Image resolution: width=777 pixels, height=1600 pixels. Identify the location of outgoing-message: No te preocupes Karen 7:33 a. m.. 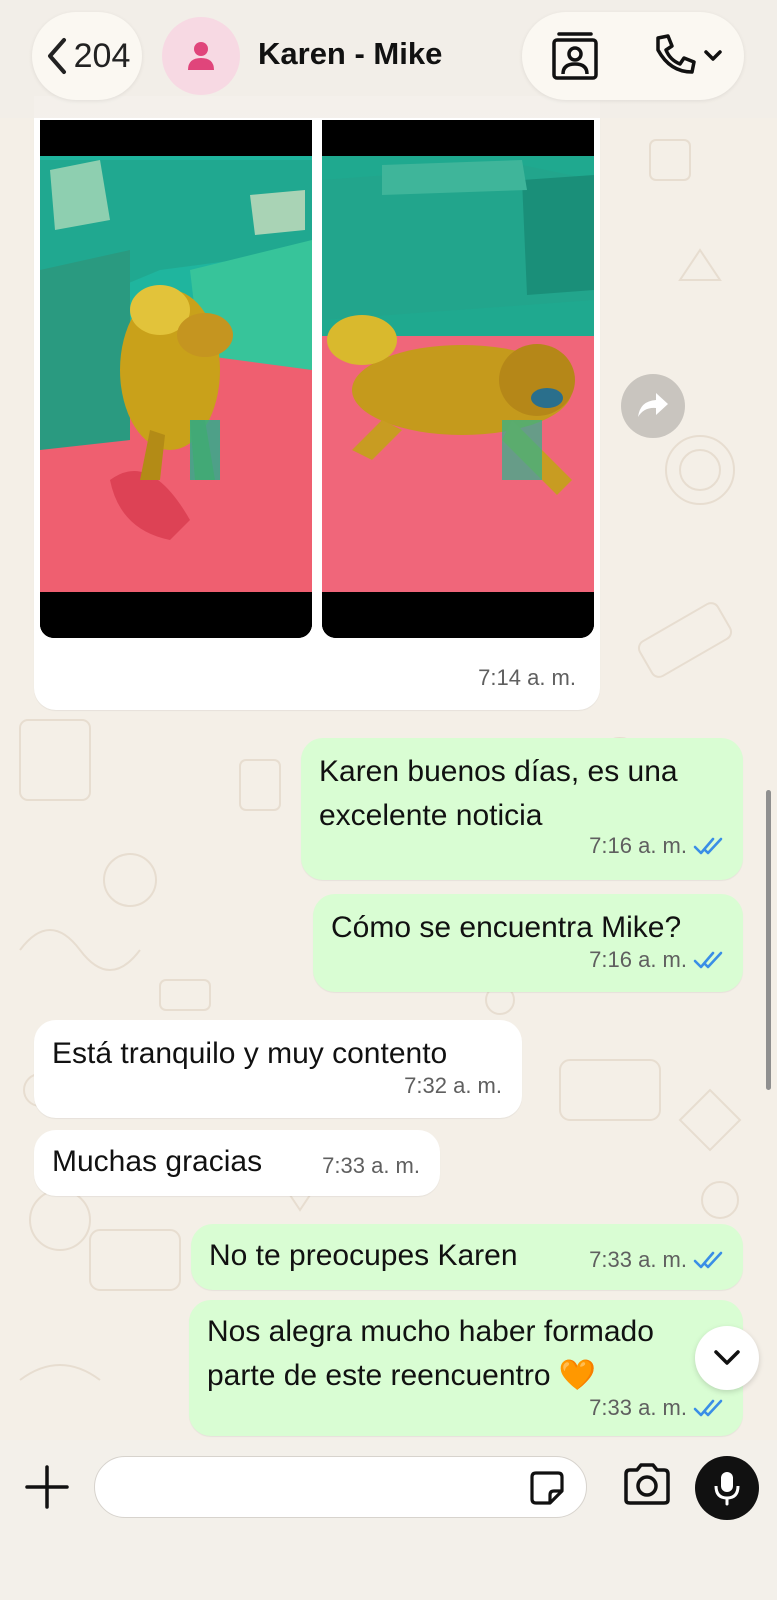
(467, 1257).